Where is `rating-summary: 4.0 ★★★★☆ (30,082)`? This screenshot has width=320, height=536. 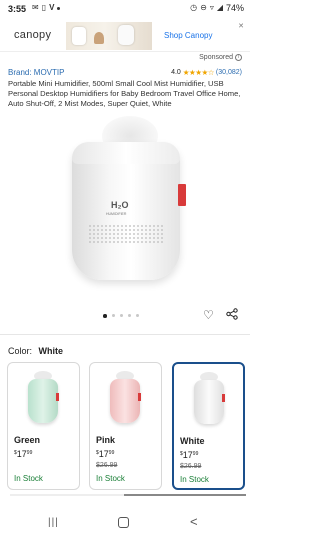
rating-summary: 4.0 ★★★★☆ (30,082) is located at coordinates (206, 72).